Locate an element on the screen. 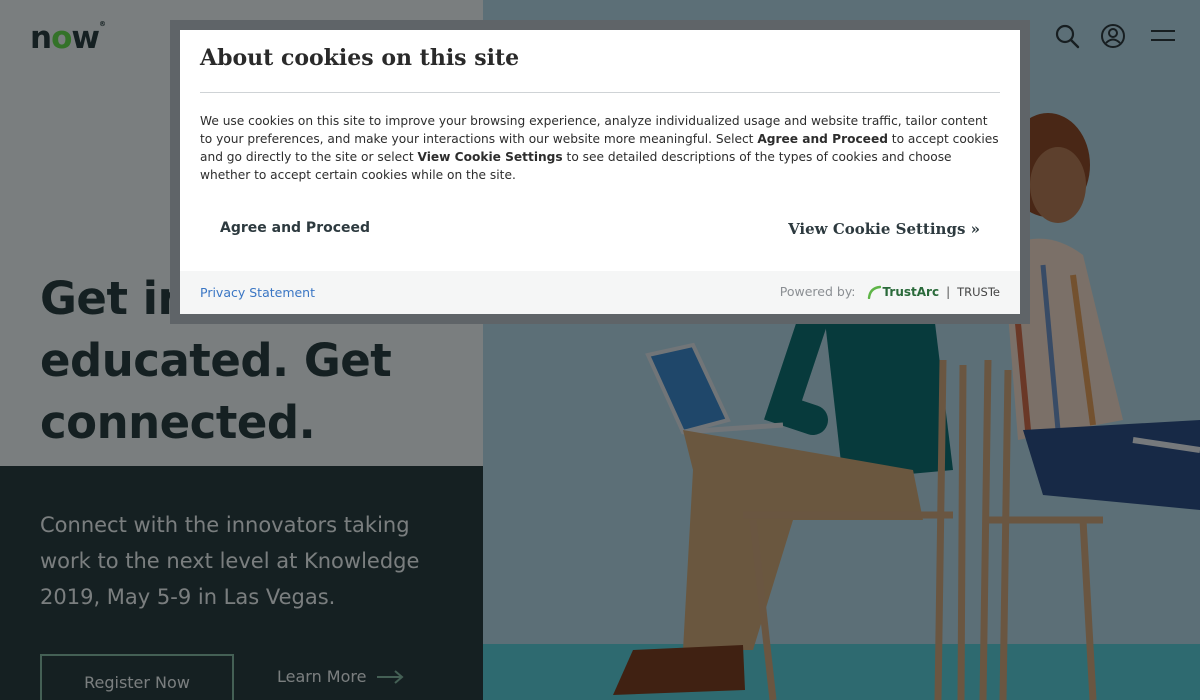  powered-by: Powered by: TrustArc | TRUSTe is located at coordinates (890, 291).